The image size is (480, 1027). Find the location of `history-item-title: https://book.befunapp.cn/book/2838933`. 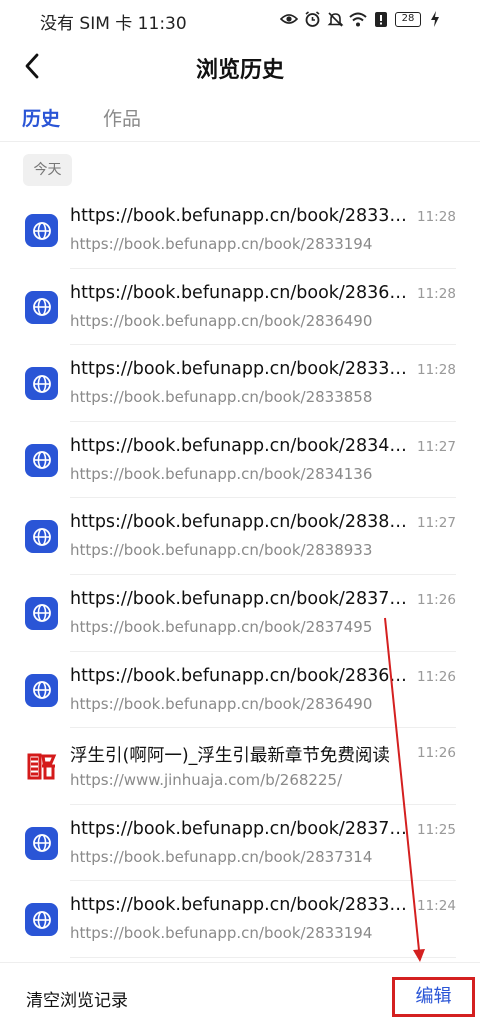

history-item-title: https://book.befunapp.cn/book/2838933 is located at coordinates (241, 522).